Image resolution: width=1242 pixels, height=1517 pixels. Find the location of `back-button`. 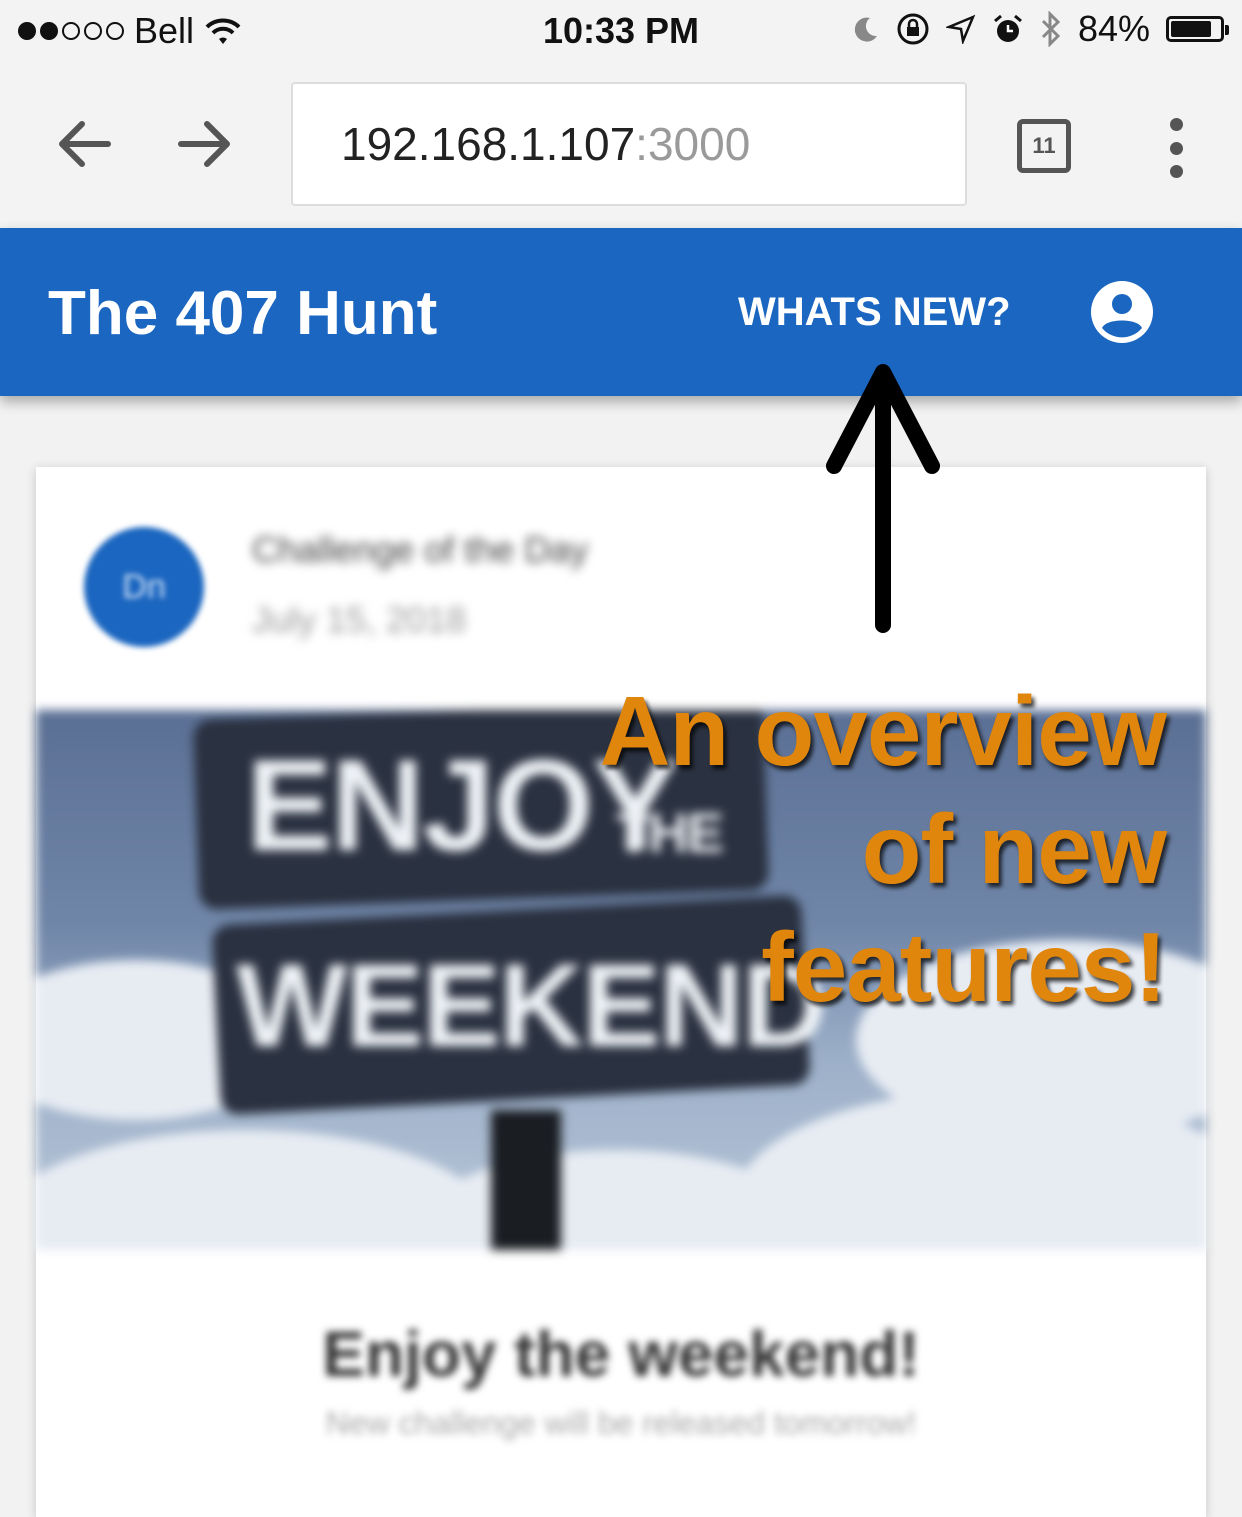

back-button is located at coordinates (84, 144).